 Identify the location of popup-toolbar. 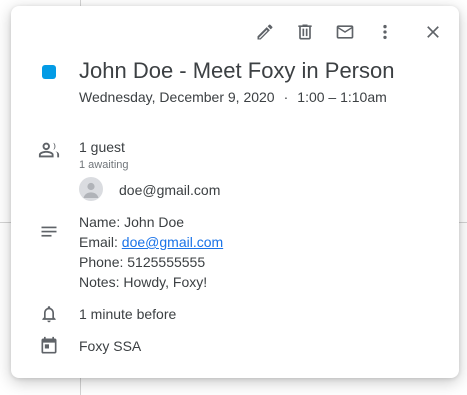
(349, 32).